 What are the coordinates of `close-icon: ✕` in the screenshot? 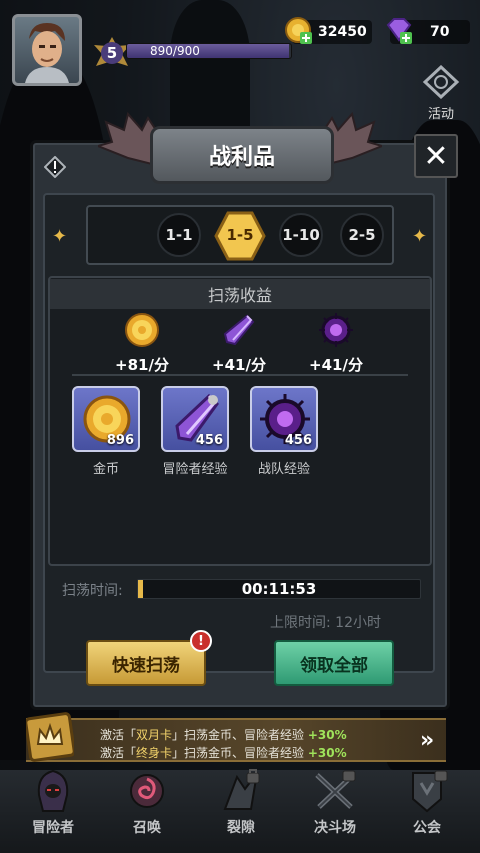 It's located at (436, 156).